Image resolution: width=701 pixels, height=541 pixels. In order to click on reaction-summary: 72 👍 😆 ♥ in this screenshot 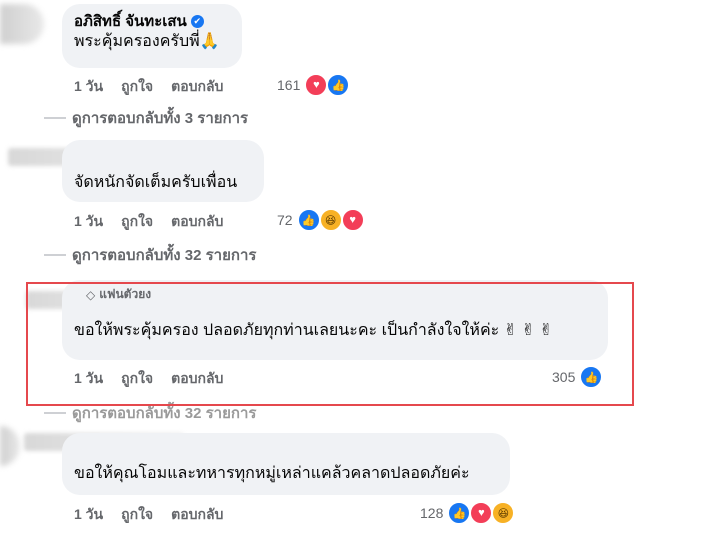, I will do `click(321, 220)`.